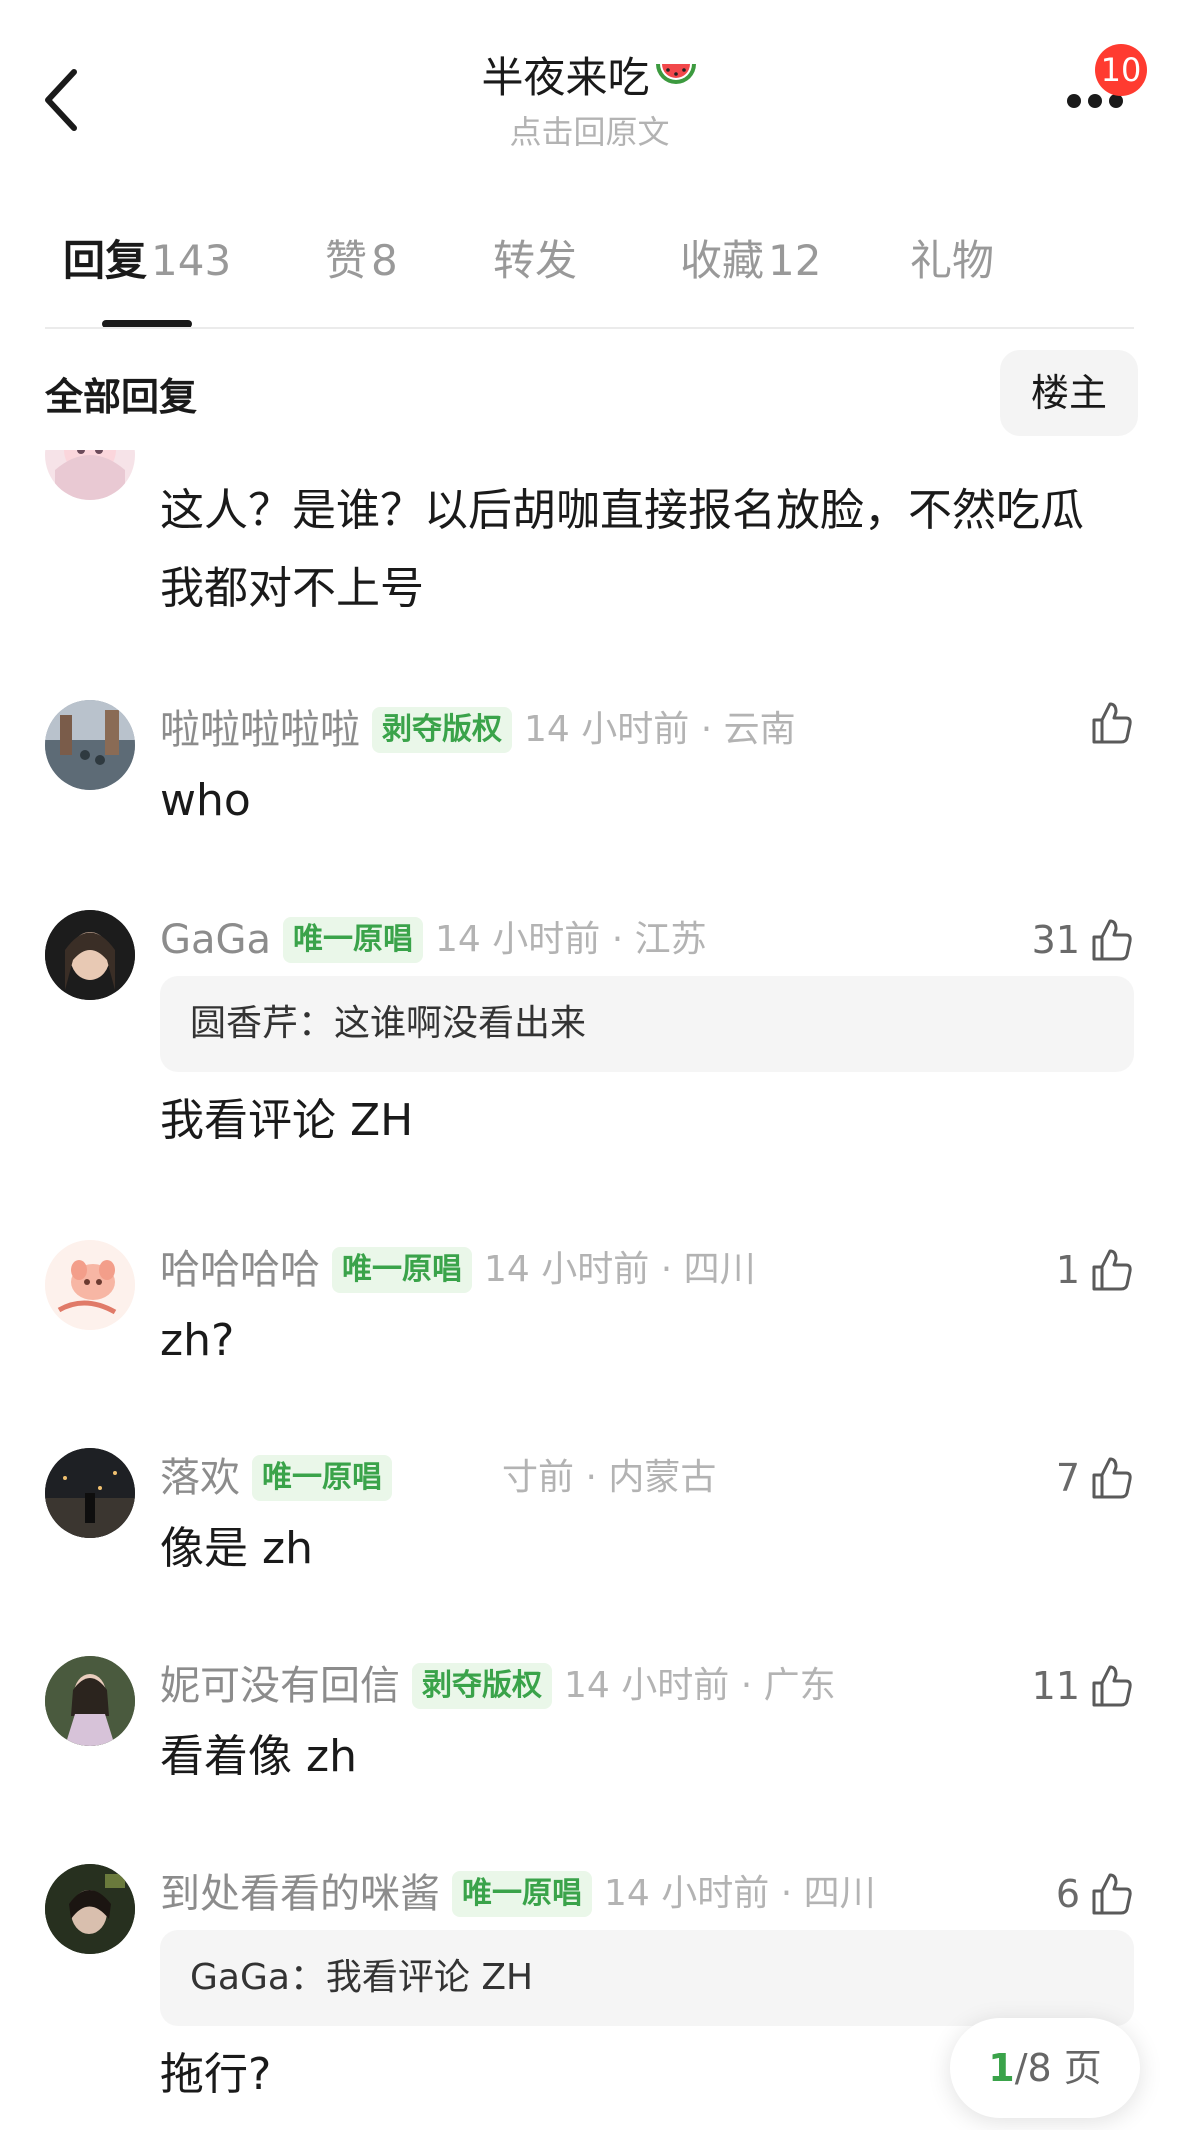 Image resolution: width=1179 pixels, height=2130 pixels. I want to click on nav-header: 半夜来吃 点击回原文 10, so click(589, 87).